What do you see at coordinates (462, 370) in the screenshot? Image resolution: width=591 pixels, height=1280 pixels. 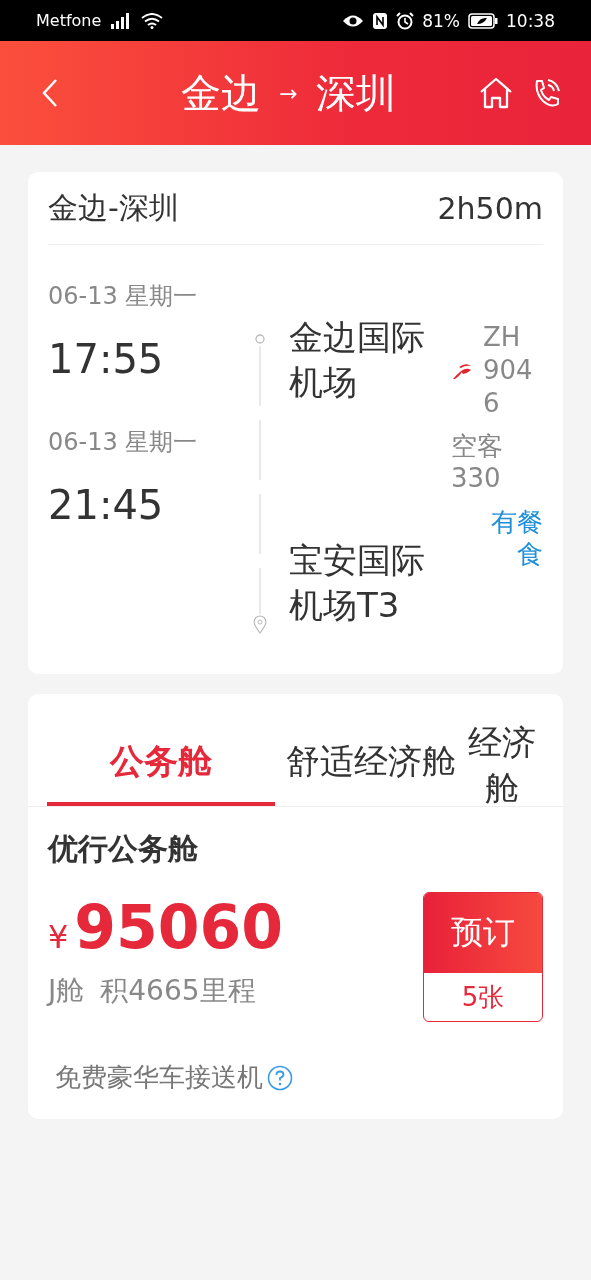 I see `airline-logo-icon` at bounding box center [462, 370].